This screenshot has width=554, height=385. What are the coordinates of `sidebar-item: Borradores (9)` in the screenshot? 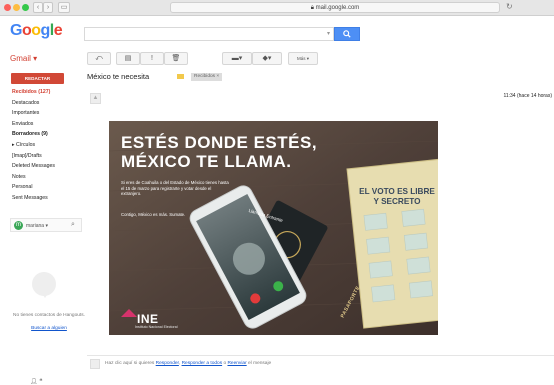 It's located at (30, 134).